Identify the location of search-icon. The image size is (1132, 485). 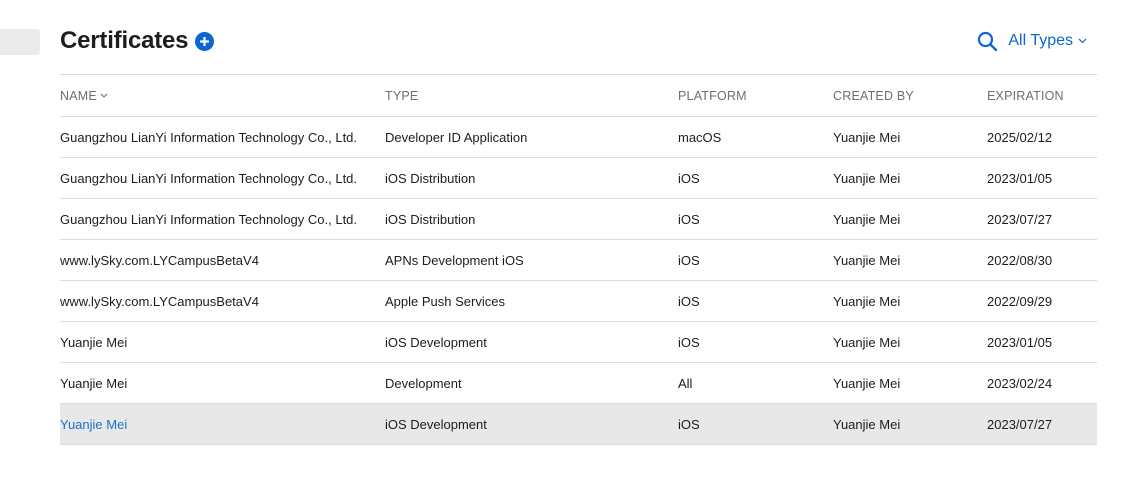
(987, 41).